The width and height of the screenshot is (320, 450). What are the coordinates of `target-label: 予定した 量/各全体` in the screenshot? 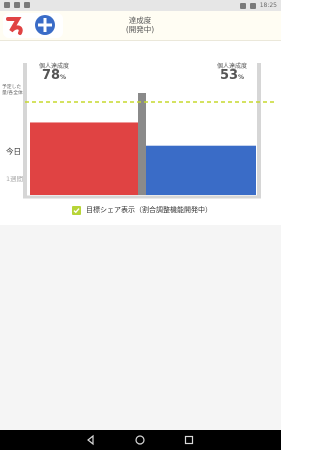 It's located at (12, 91).